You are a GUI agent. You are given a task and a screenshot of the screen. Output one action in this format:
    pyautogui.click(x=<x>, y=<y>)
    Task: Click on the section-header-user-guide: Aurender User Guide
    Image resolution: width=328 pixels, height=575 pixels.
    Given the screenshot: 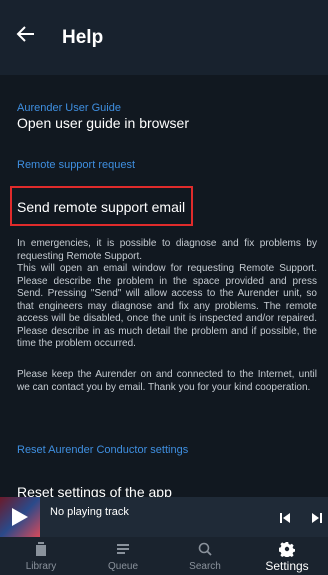 What is the action you would take?
    pyautogui.click(x=69, y=108)
    